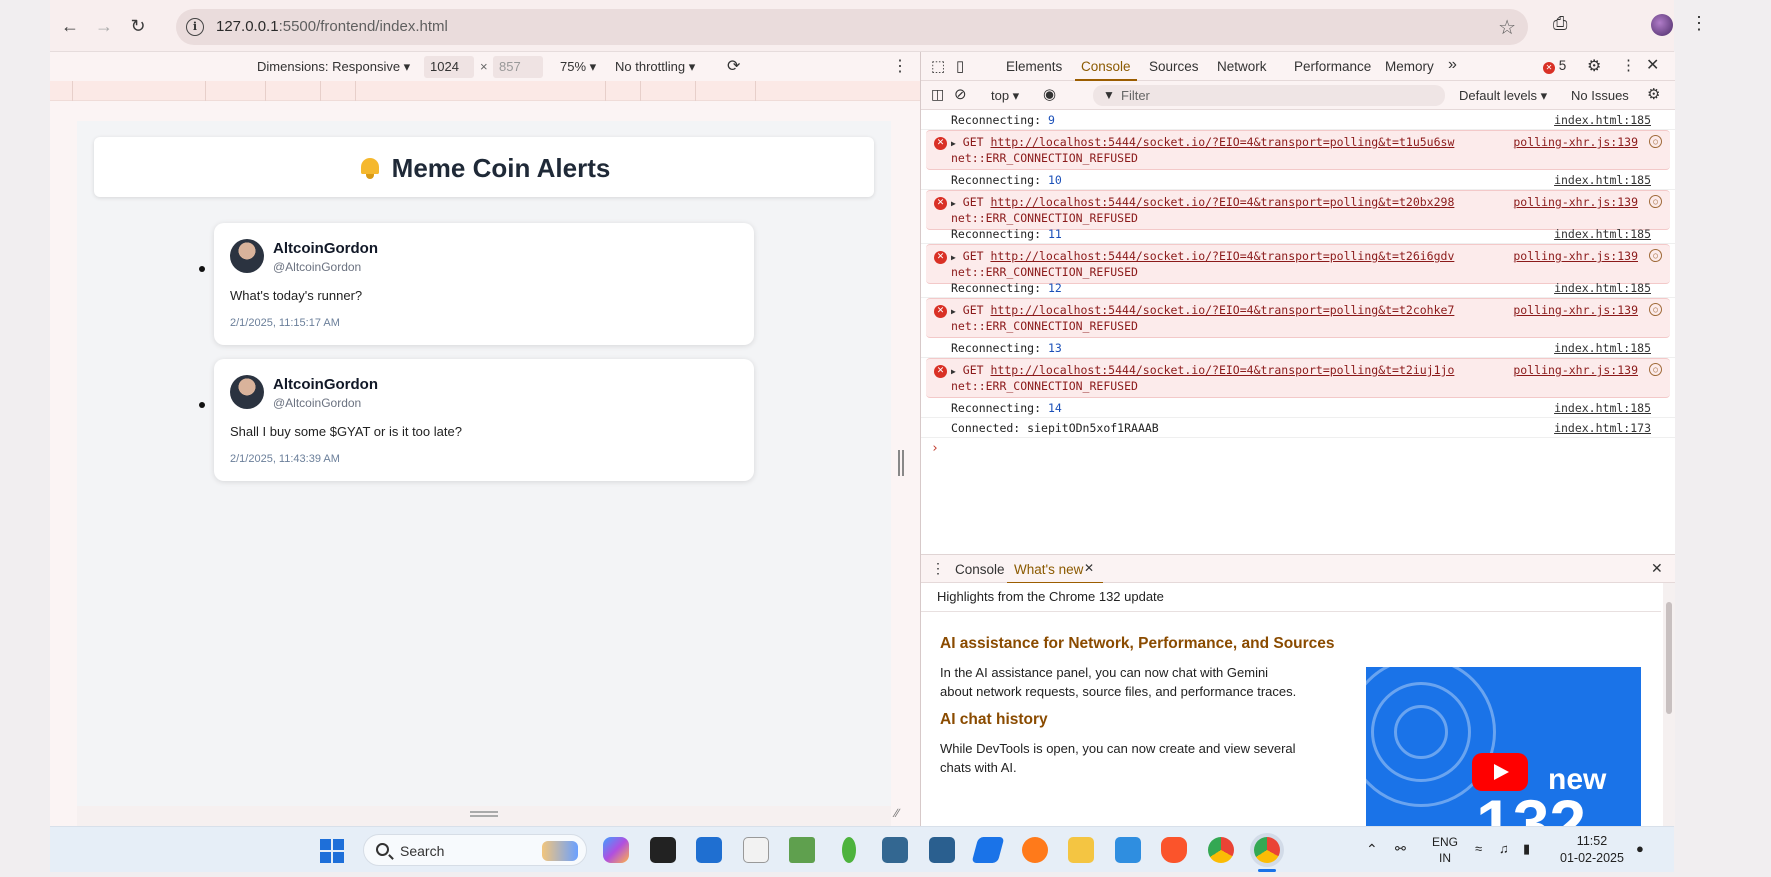 The width and height of the screenshot is (1771, 877). What do you see at coordinates (1174, 66) in the screenshot?
I see `tab-sources: Sources` at bounding box center [1174, 66].